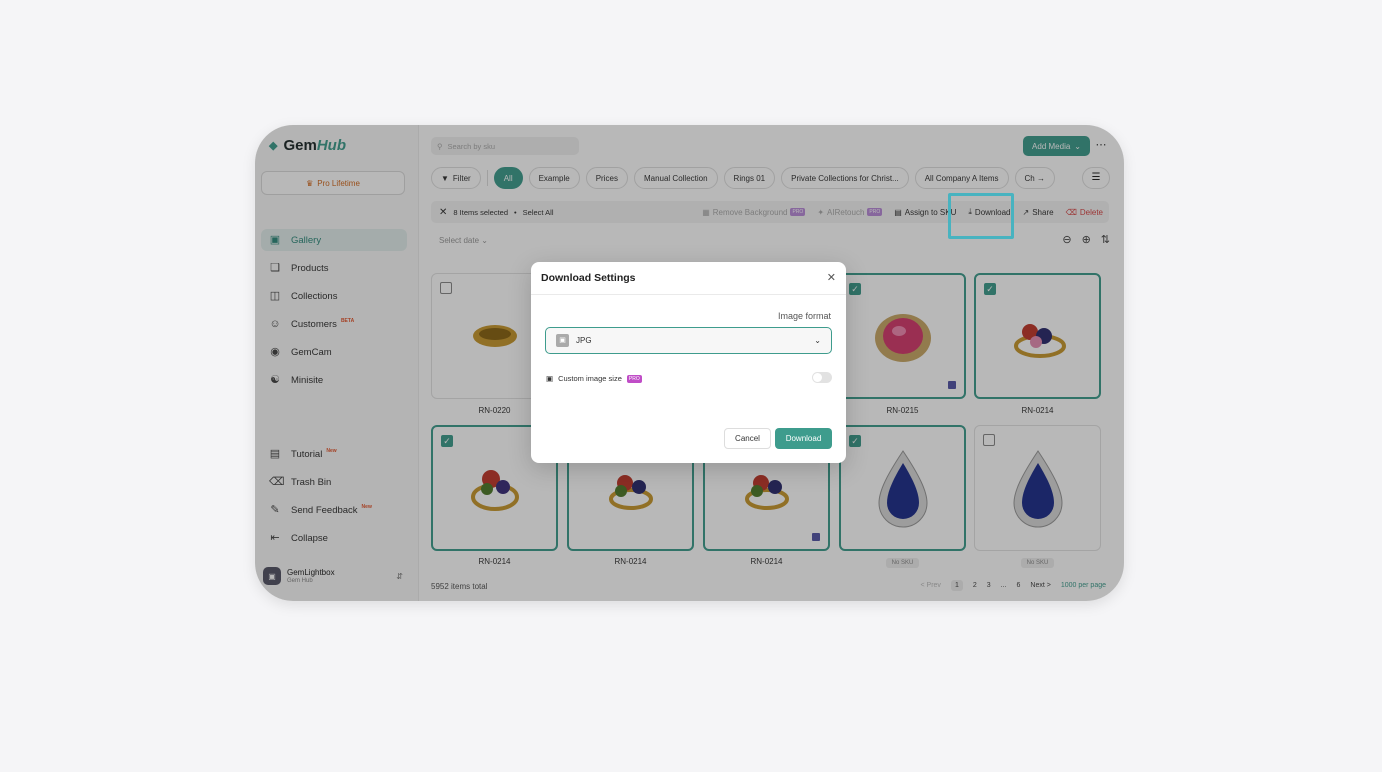 The height and width of the screenshot is (772, 1382). Describe the element at coordinates (804, 316) in the screenshot. I see `image-format-label: Image format` at that location.